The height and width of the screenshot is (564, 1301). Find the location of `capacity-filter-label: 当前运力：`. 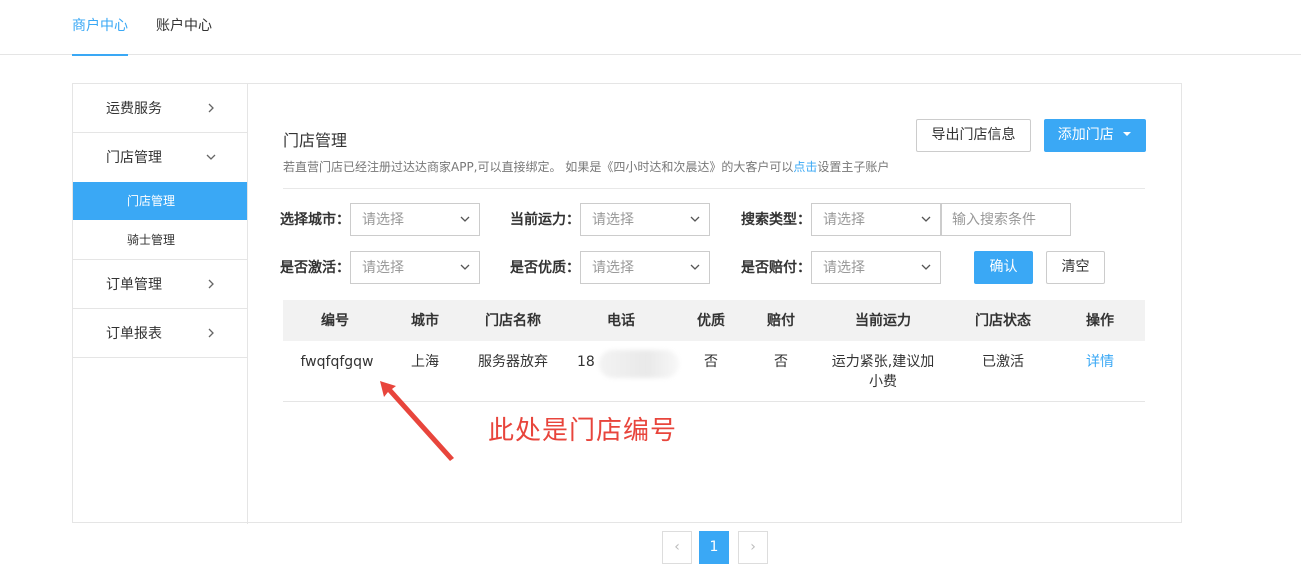

capacity-filter-label: 当前运力： is located at coordinates (545, 220).